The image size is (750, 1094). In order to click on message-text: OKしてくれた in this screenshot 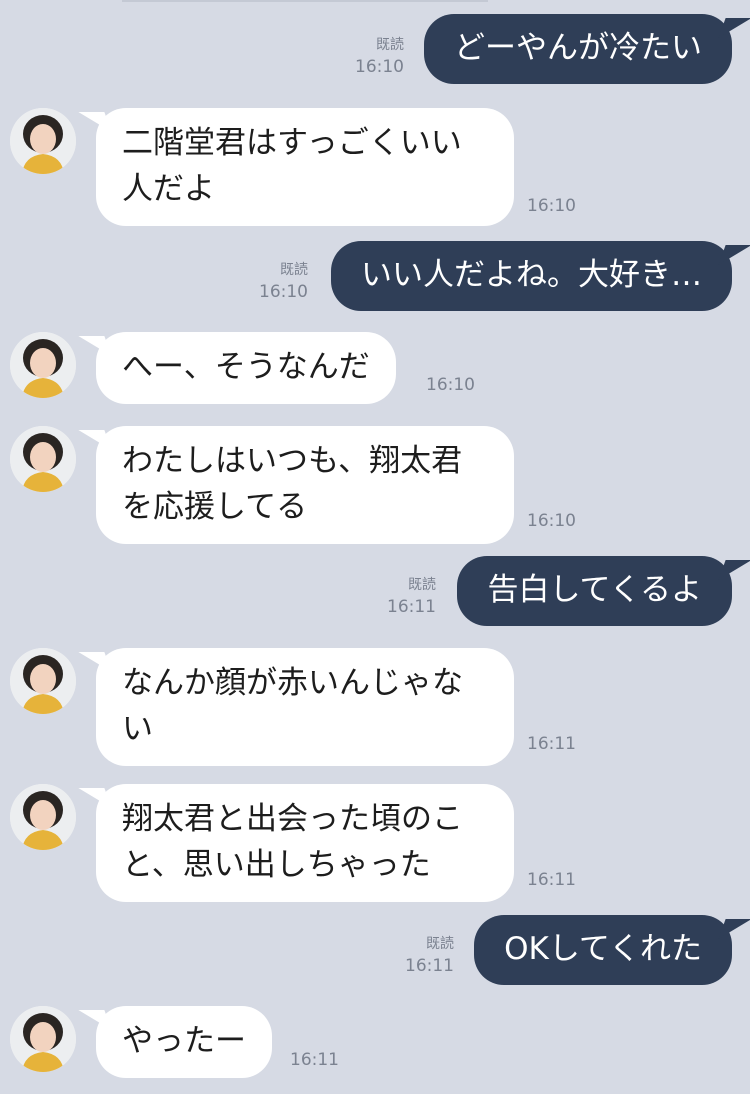, I will do `click(603, 949)`.